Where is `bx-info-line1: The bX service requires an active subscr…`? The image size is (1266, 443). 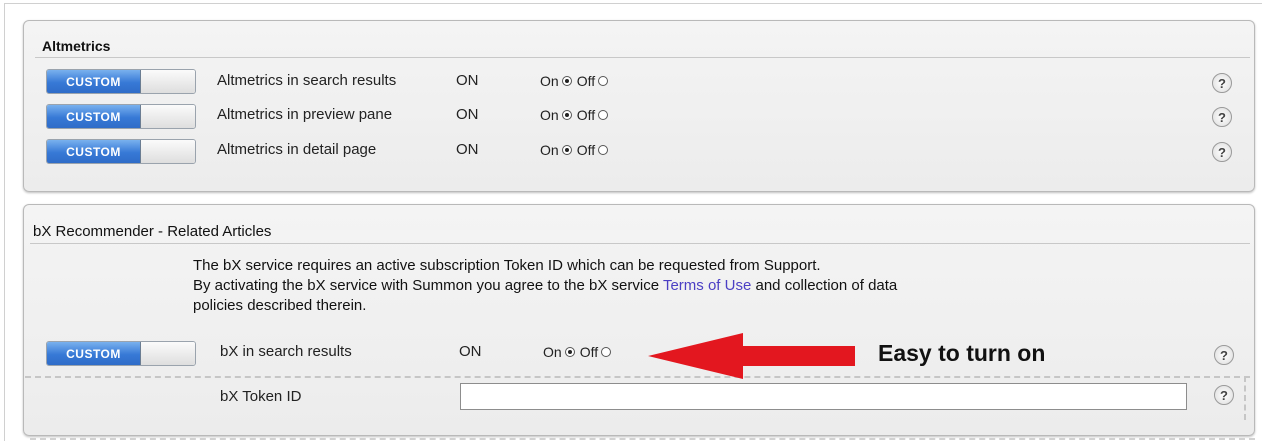
bx-info-line1: The bX service requires an active subscr… is located at coordinates (507, 265).